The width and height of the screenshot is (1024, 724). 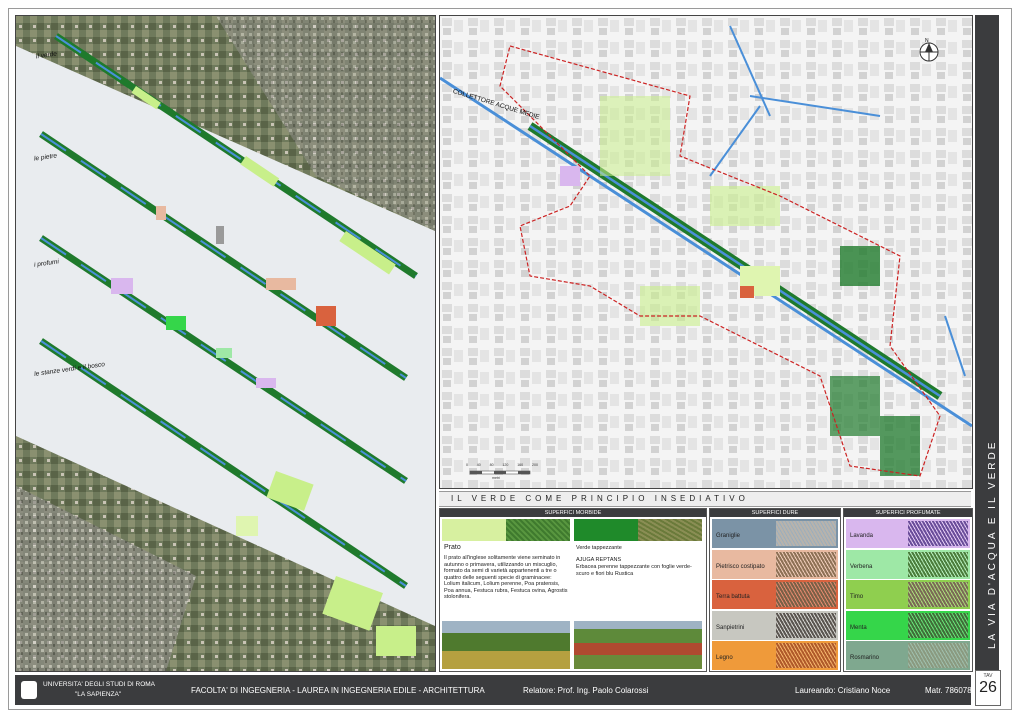 I want to click on tappezzante-photo, so click(x=638, y=645).